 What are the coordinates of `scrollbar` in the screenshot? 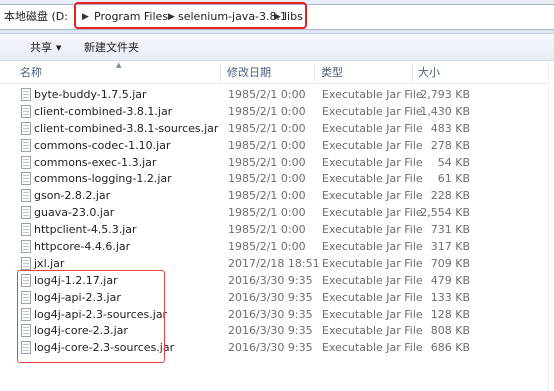 It's located at (551, 226).